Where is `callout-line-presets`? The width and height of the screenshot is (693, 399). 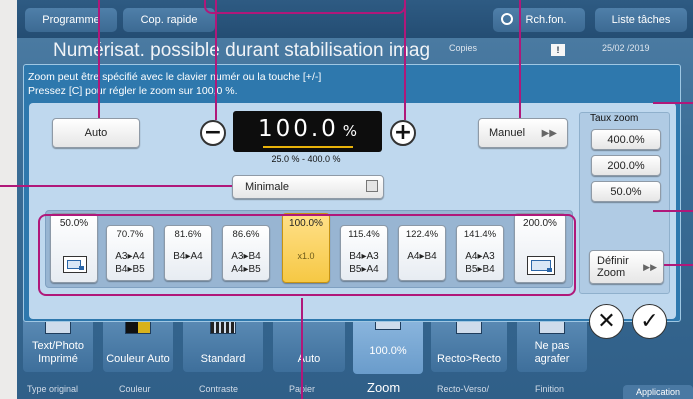 callout-line-presets is located at coordinates (302, 348).